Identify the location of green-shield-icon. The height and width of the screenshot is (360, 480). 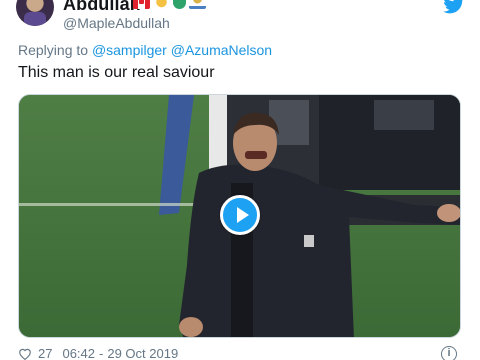
(179, 4).